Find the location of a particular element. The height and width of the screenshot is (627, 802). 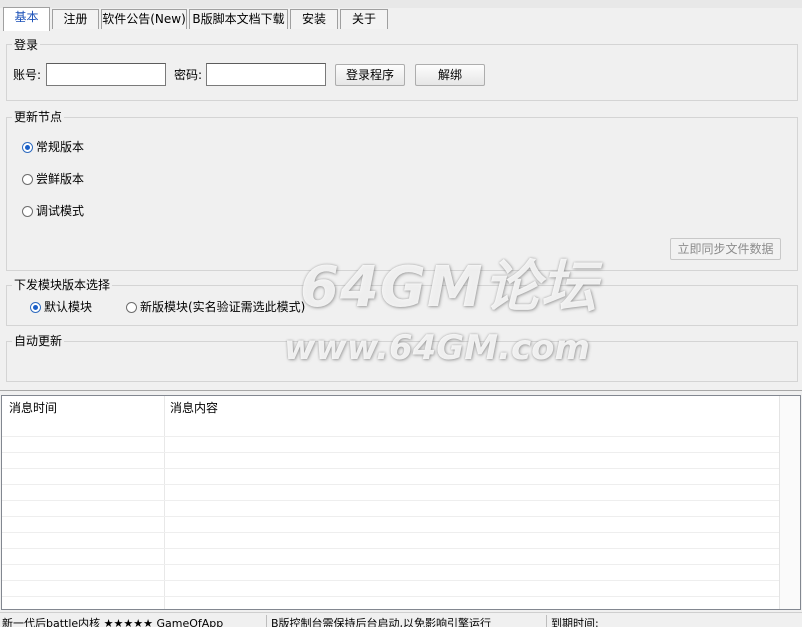

radio-regular-version-label: 常规版本 is located at coordinates (60, 147).